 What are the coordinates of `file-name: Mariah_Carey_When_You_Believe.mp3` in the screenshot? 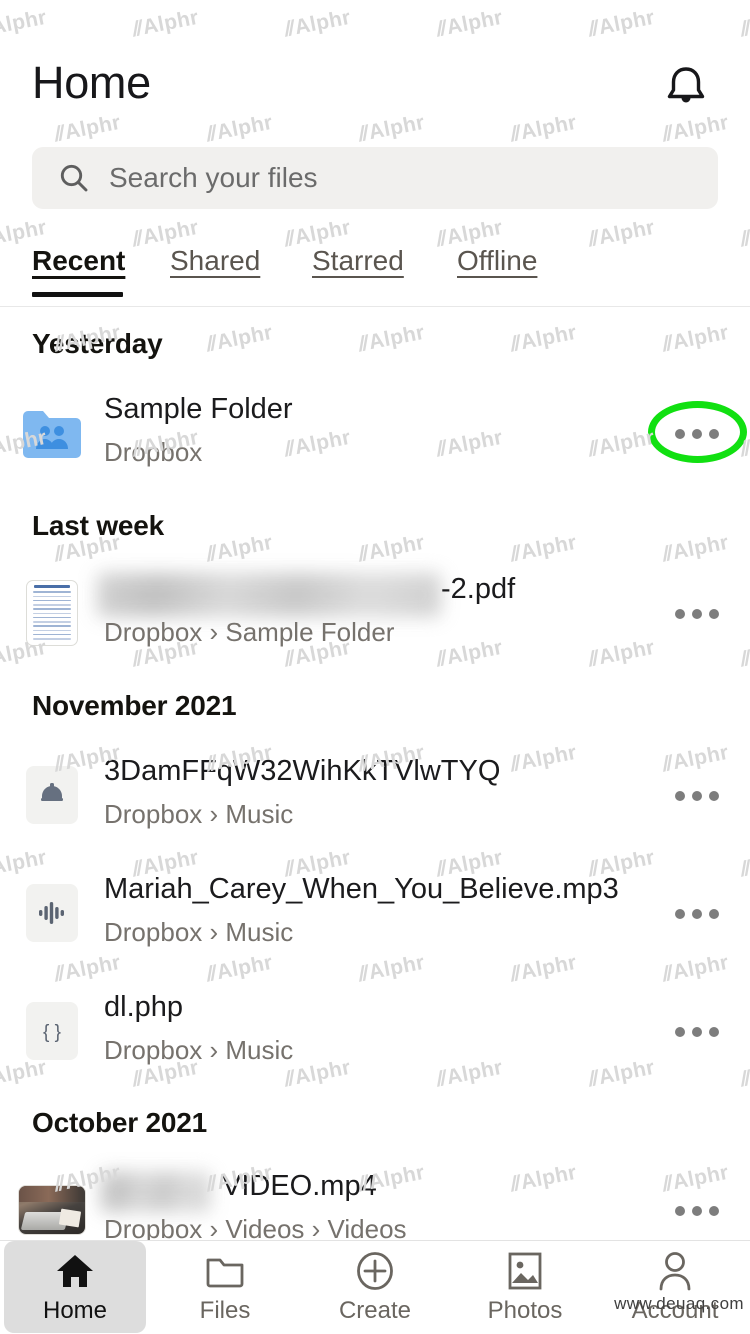 It's located at (361, 889).